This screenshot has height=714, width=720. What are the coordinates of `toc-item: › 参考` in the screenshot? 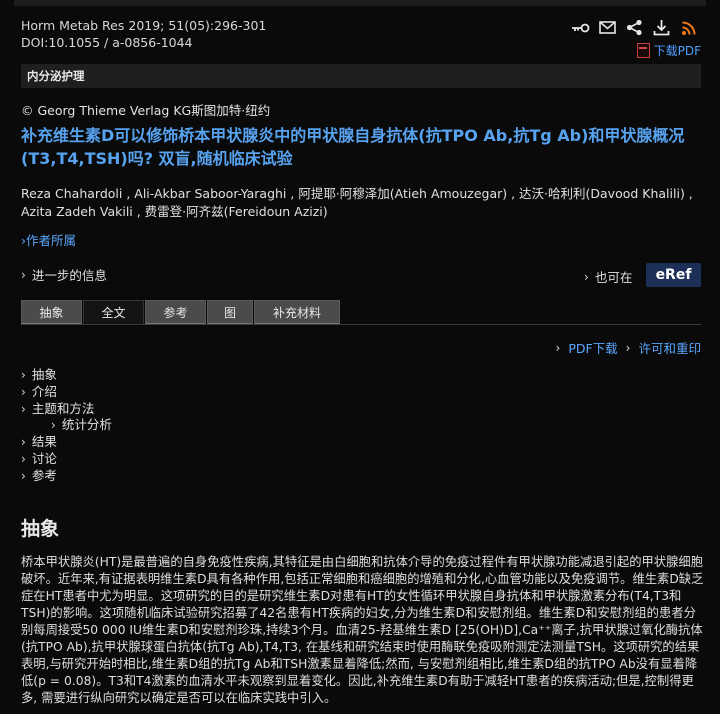 It's located at (66, 476).